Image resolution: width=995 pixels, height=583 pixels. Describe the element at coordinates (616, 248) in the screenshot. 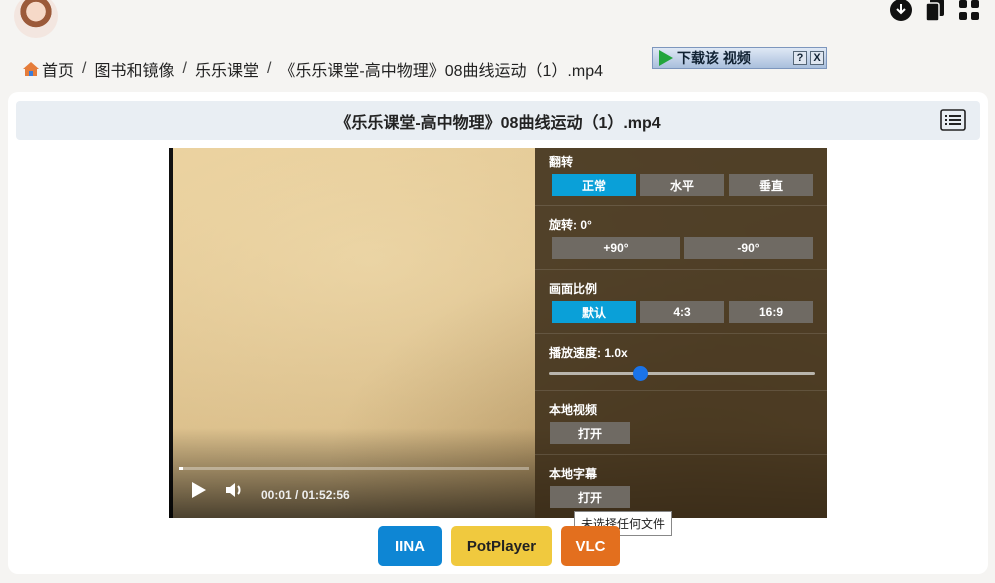

I see `rotate-plus-button: +90°` at that location.